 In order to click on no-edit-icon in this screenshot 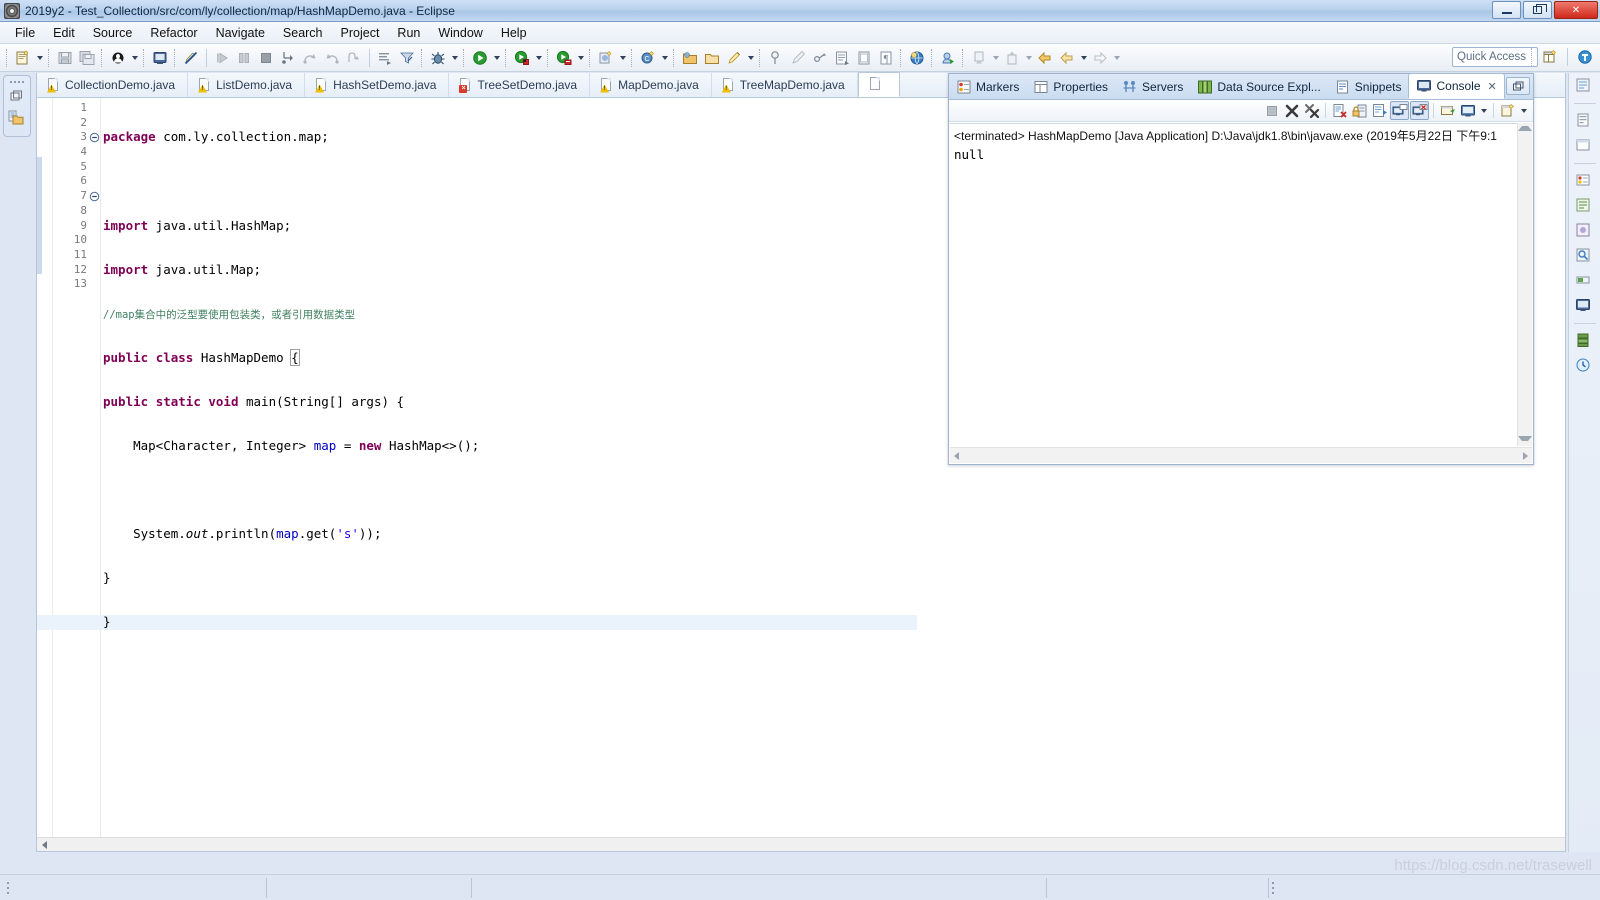, I will do `click(191, 58)`.